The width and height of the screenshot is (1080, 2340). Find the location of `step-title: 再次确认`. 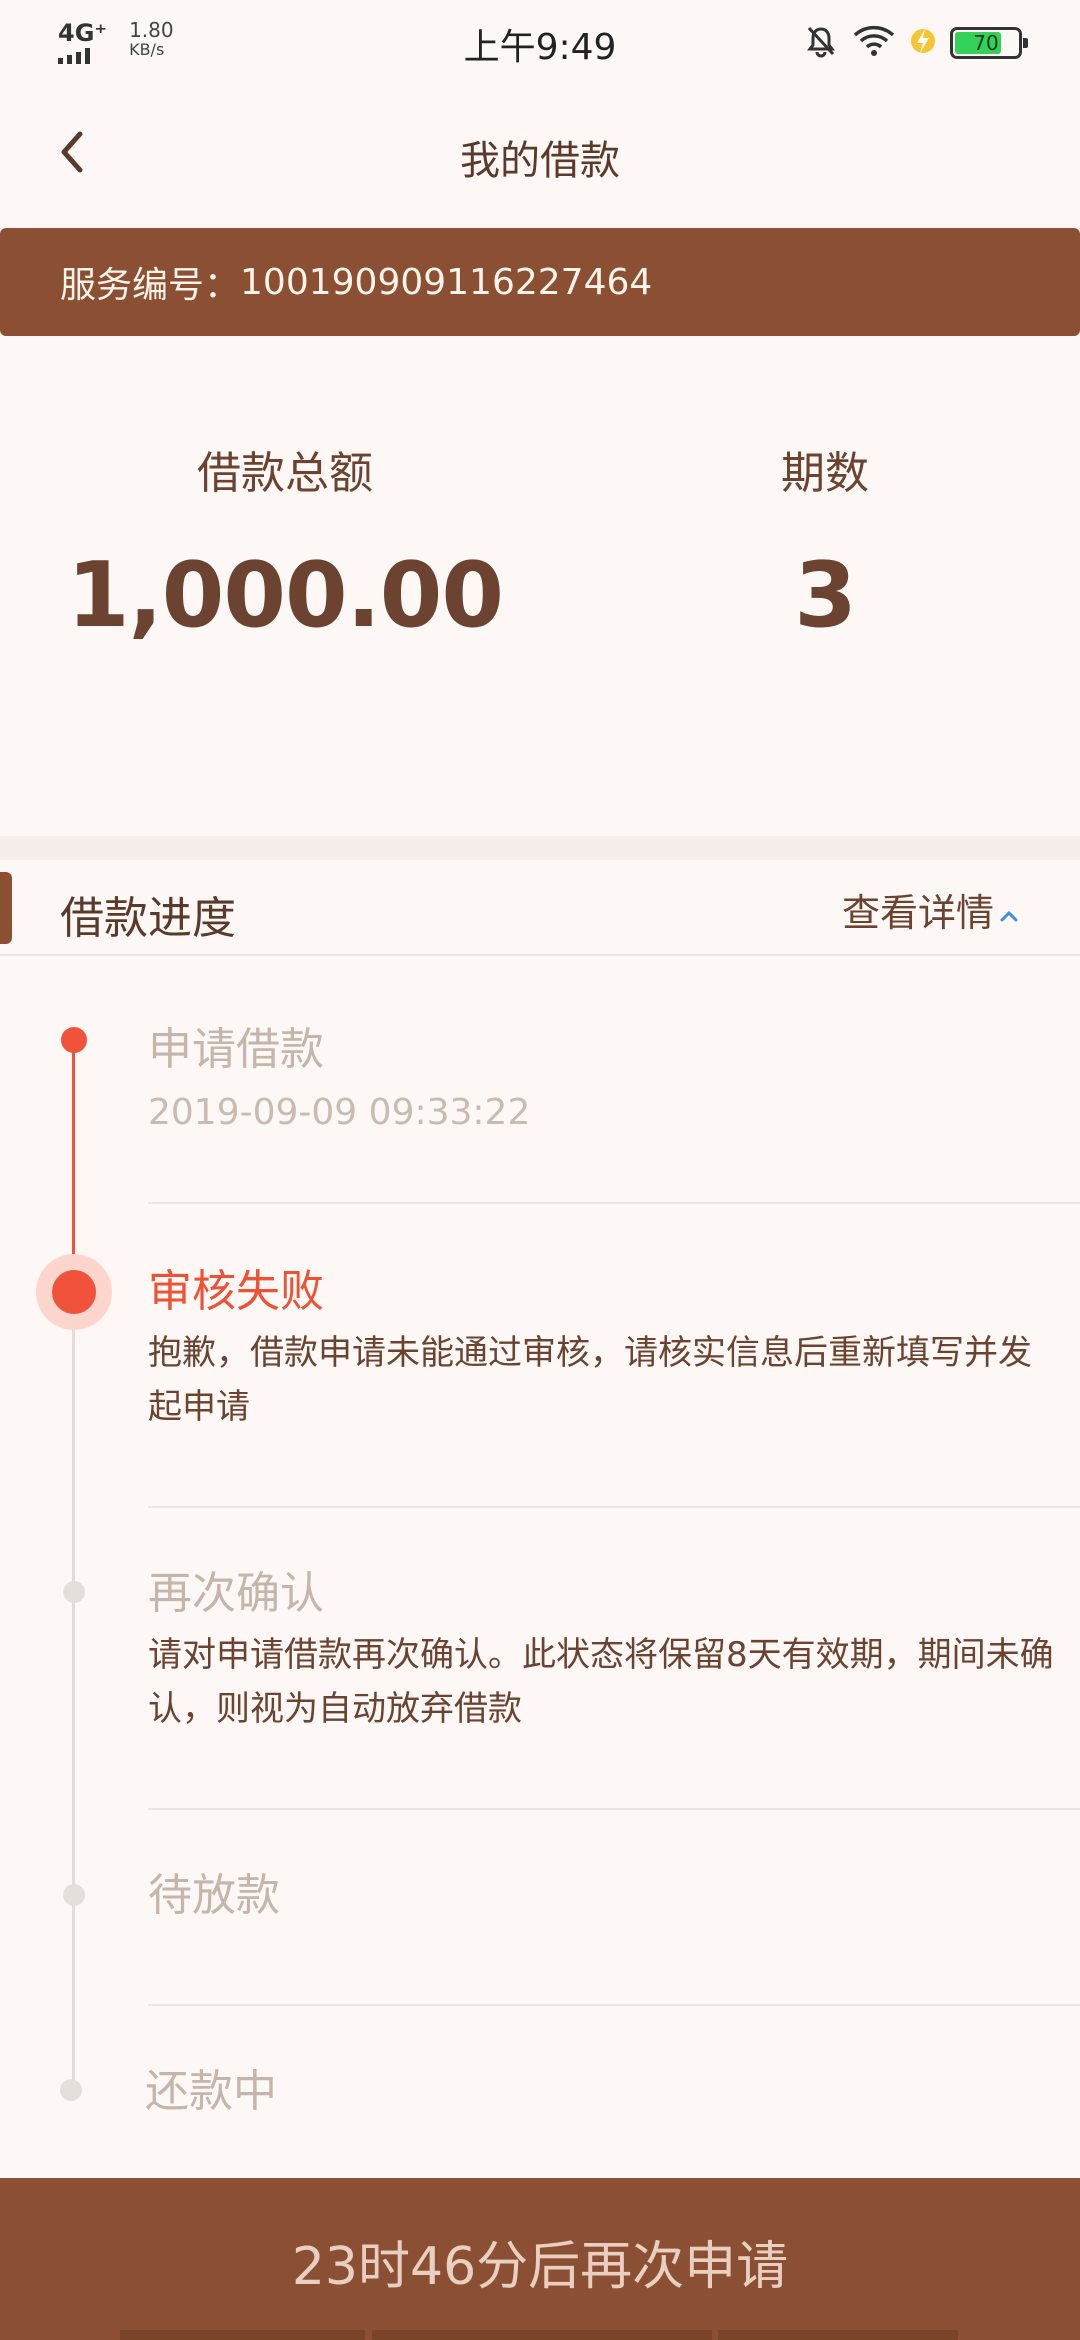

step-title: 再次确认 is located at coordinates (236, 1593).